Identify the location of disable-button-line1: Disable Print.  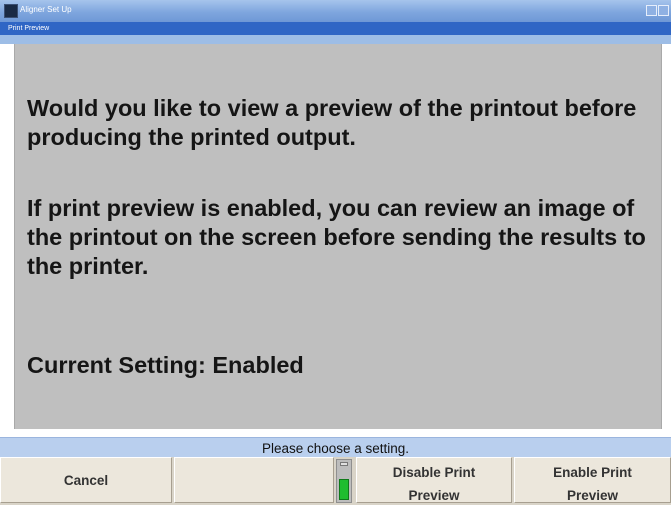
(434, 472).